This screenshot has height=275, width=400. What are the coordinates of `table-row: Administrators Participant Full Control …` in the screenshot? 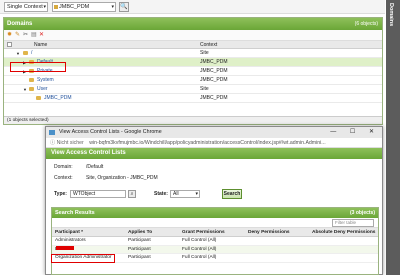 It's located at (215, 241).